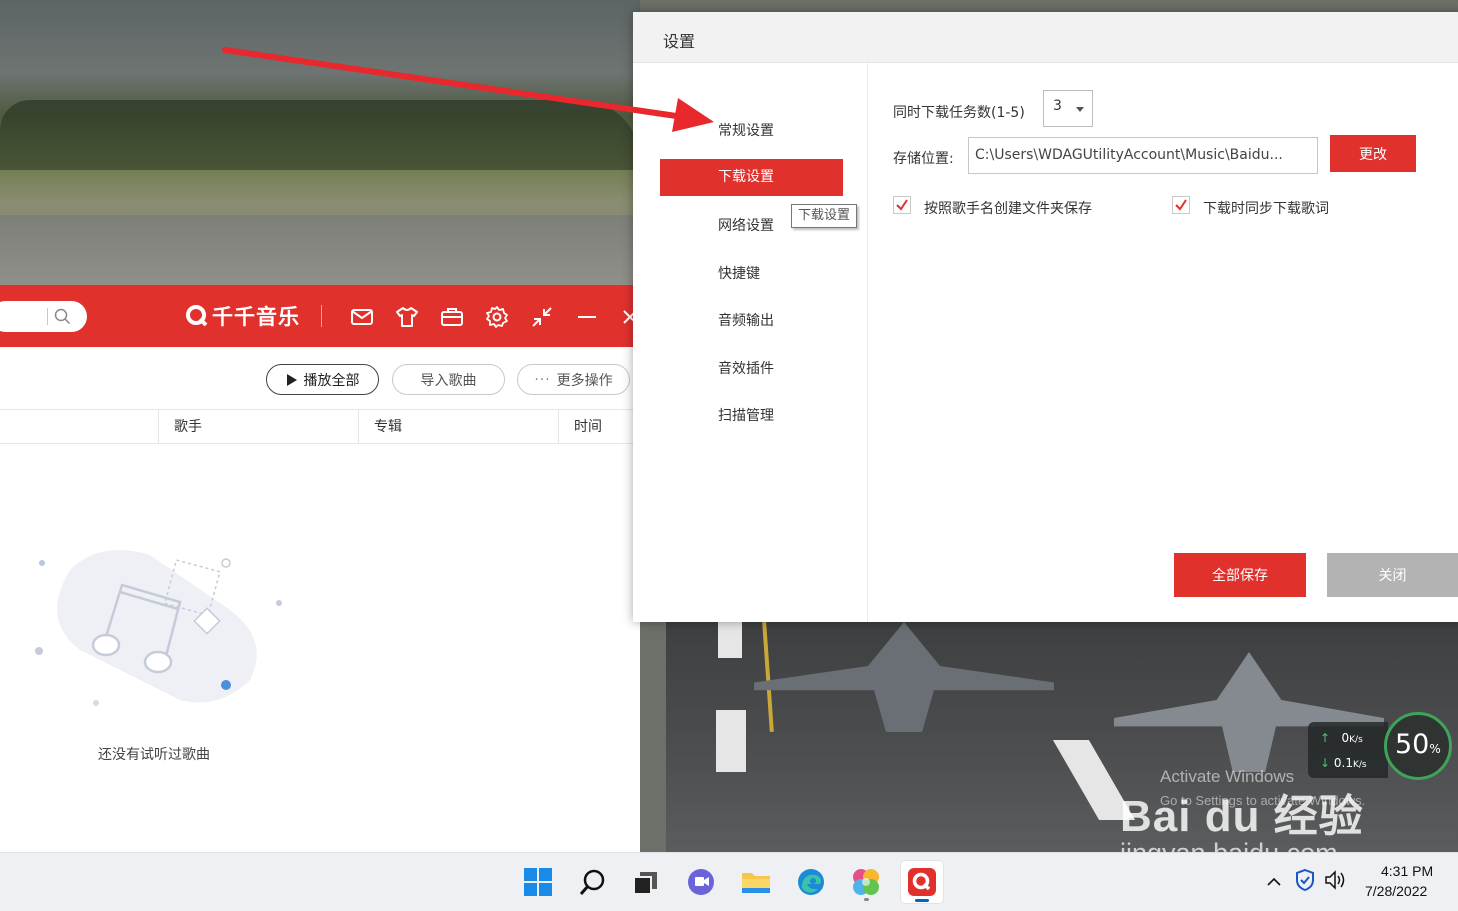  I want to click on start-icon, so click(538, 882).